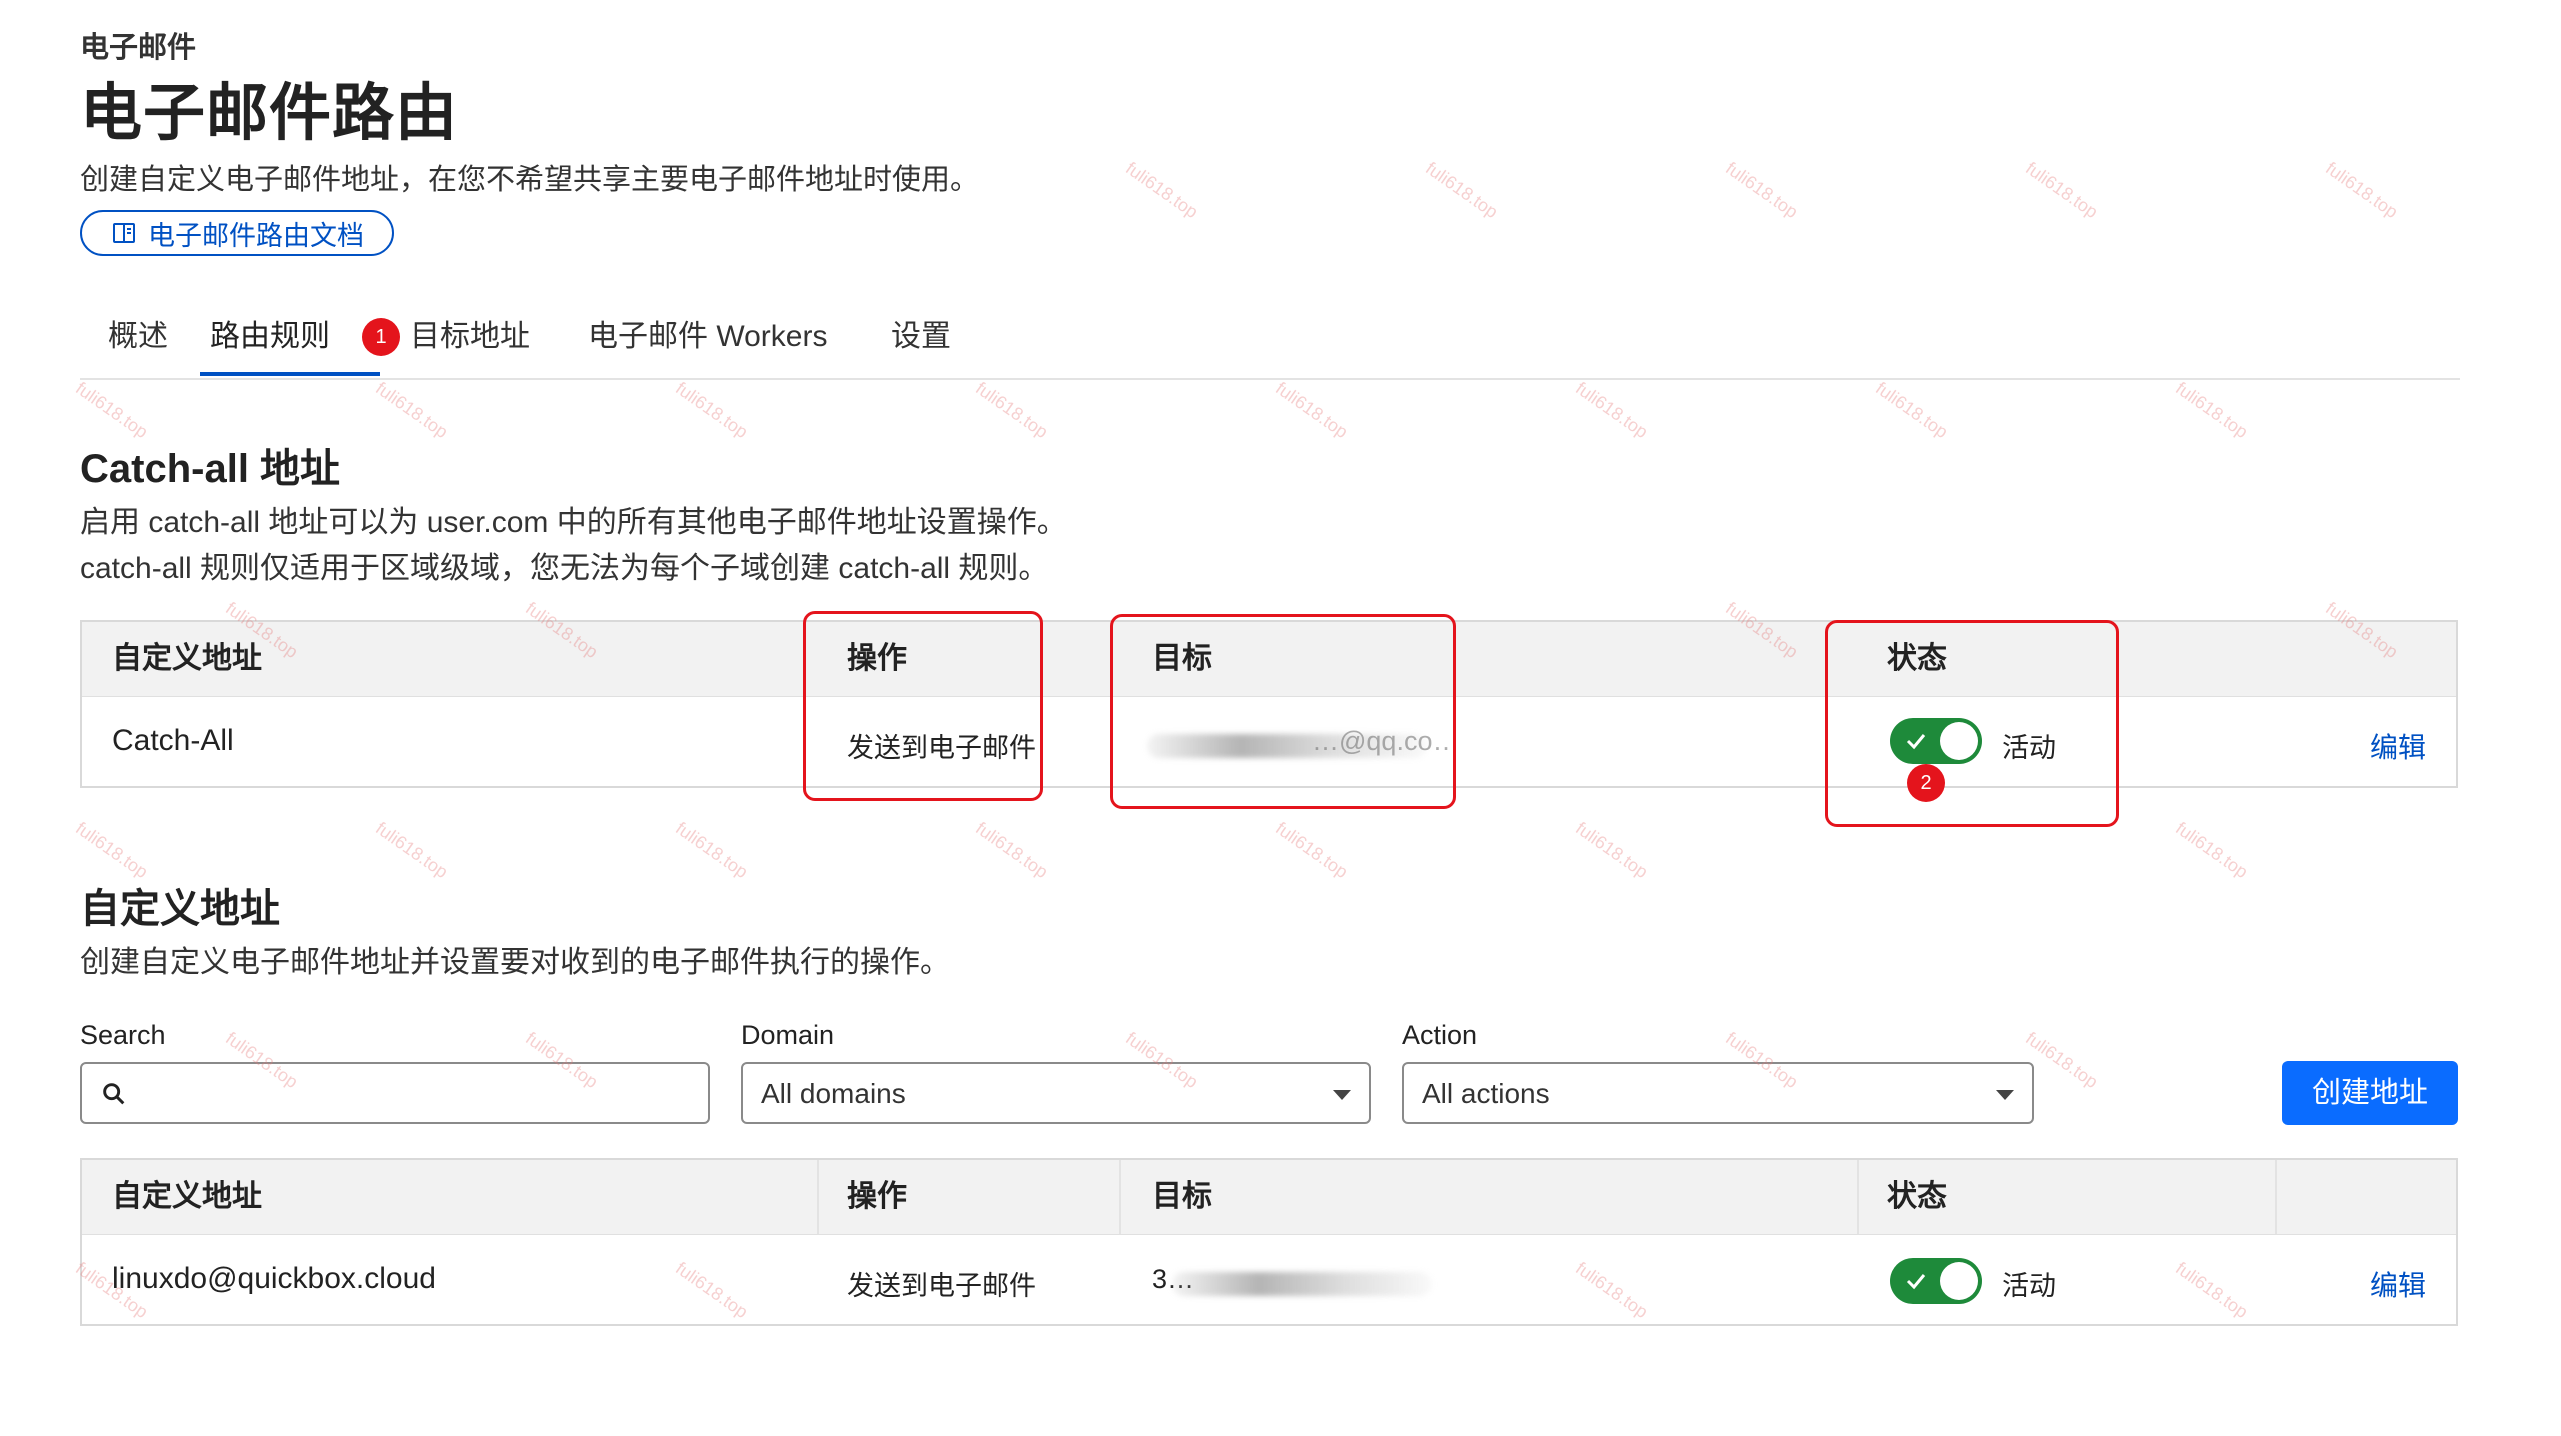  What do you see at coordinates (470, 343) in the screenshot?
I see `tab-destination-addresses: 目标地址` at bounding box center [470, 343].